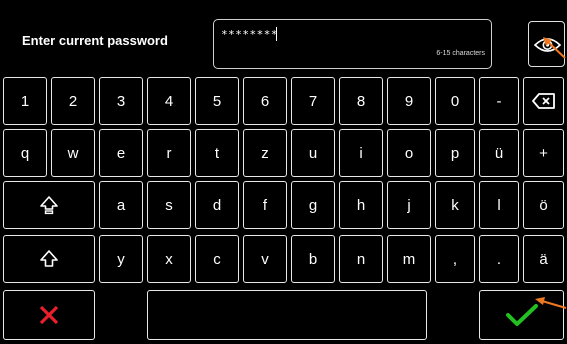  I want to click on key-comma: ,, so click(455, 259).